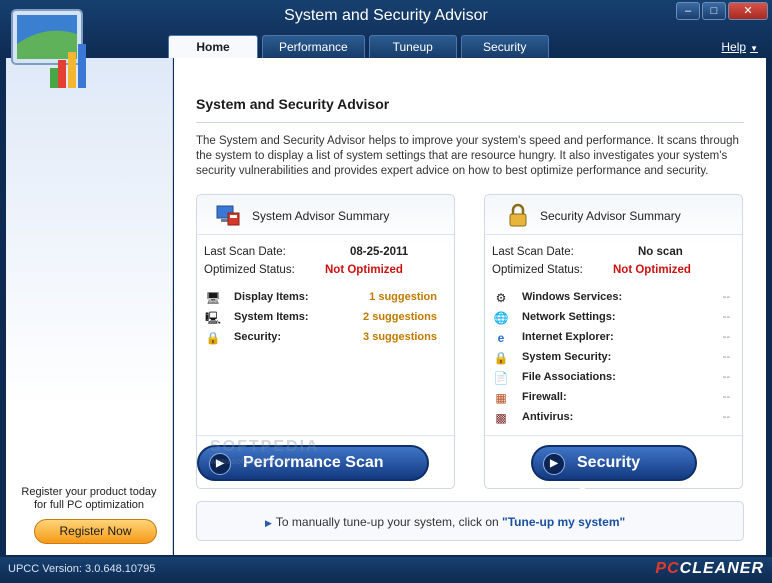 This screenshot has height=583, width=772. What do you see at coordinates (213, 298) in the screenshot?
I see `display-icon: 🖥` at bounding box center [213, 298].